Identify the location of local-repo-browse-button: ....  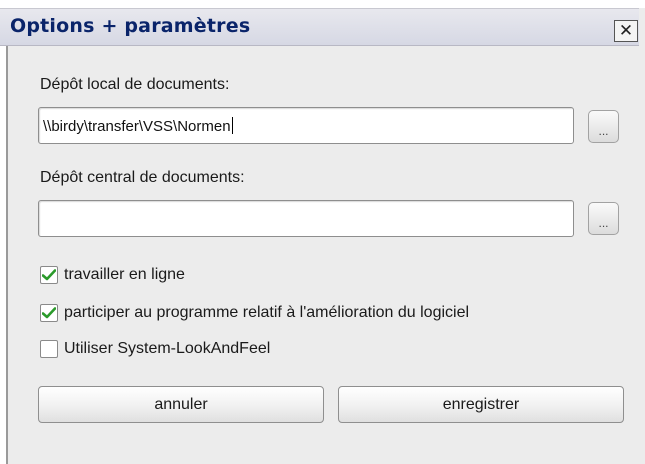
(603, 126).